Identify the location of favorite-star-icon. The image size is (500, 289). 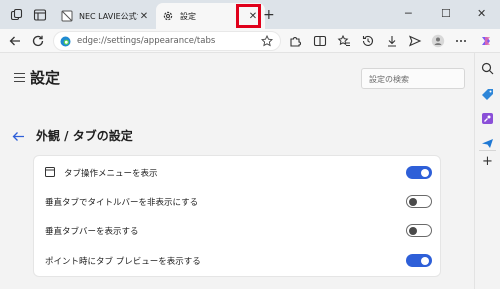
(267, 41).